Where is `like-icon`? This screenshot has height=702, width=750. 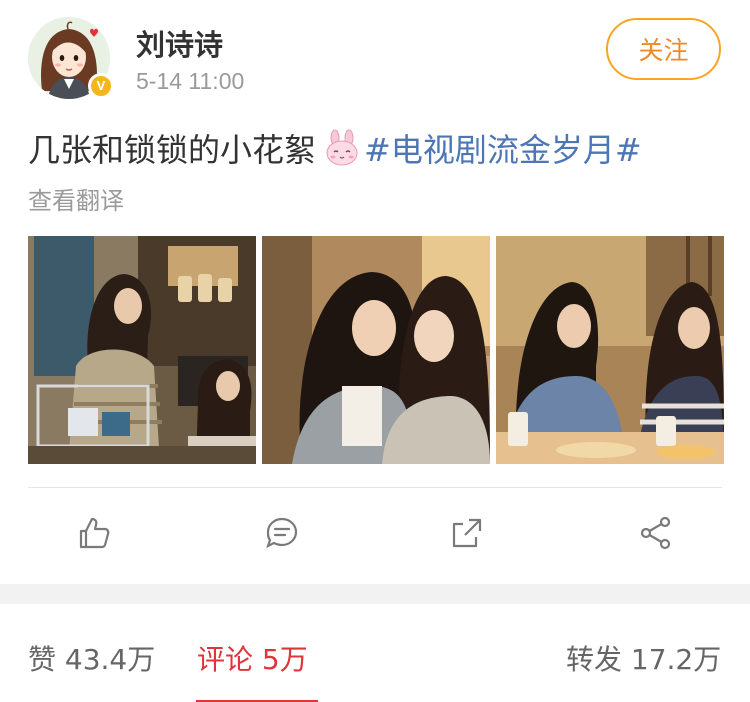 like-icon is located at coordinates (94, 533).